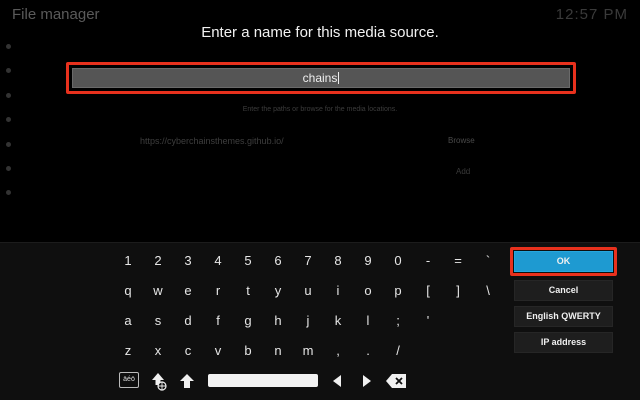 This screenshot has width=640, height=400. What do you see at coordinates (158, 381) in the screenshot?
I see `globe-shift-icon` at bounding box center [158, 381].